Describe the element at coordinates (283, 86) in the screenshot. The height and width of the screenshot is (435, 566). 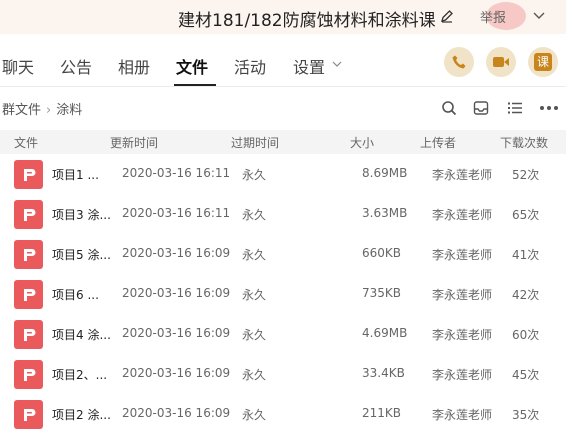
I see `divider` at that location.